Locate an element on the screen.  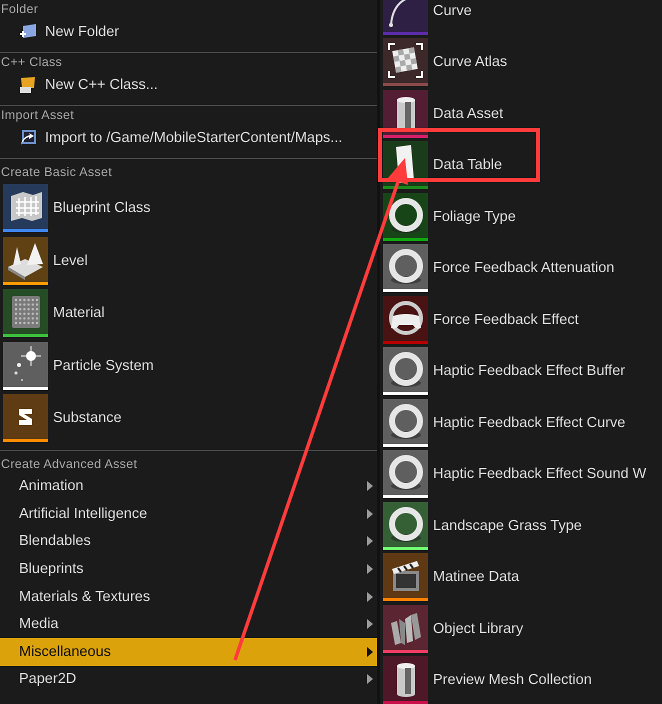
asset-item: Force Feedback Effect is located at coordinates (522, 320).